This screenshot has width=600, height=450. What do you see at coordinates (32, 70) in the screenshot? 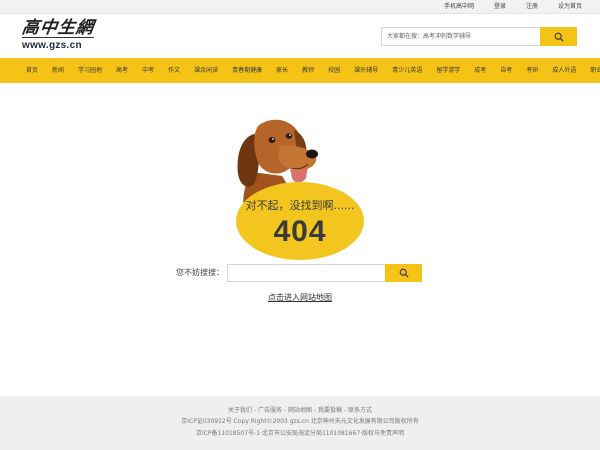
I see `nav-item-home: 首页` at bounding box center [32, 70].